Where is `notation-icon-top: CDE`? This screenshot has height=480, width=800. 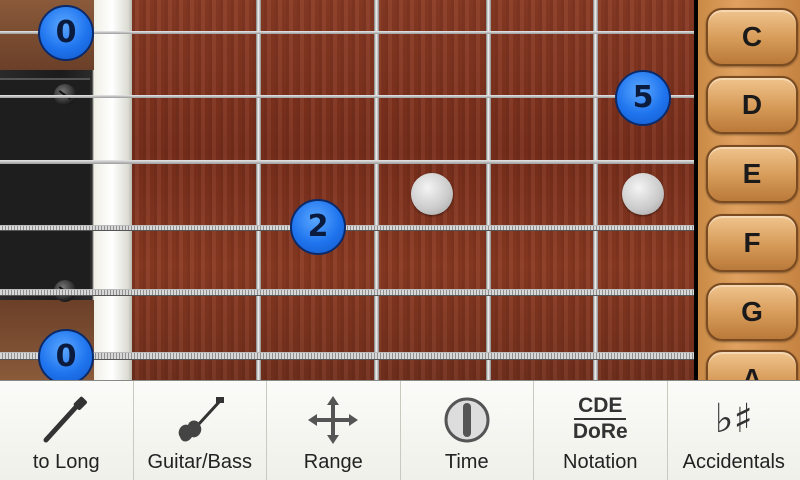
notation-icon-top: CDE is located at coordinates (600, 405).